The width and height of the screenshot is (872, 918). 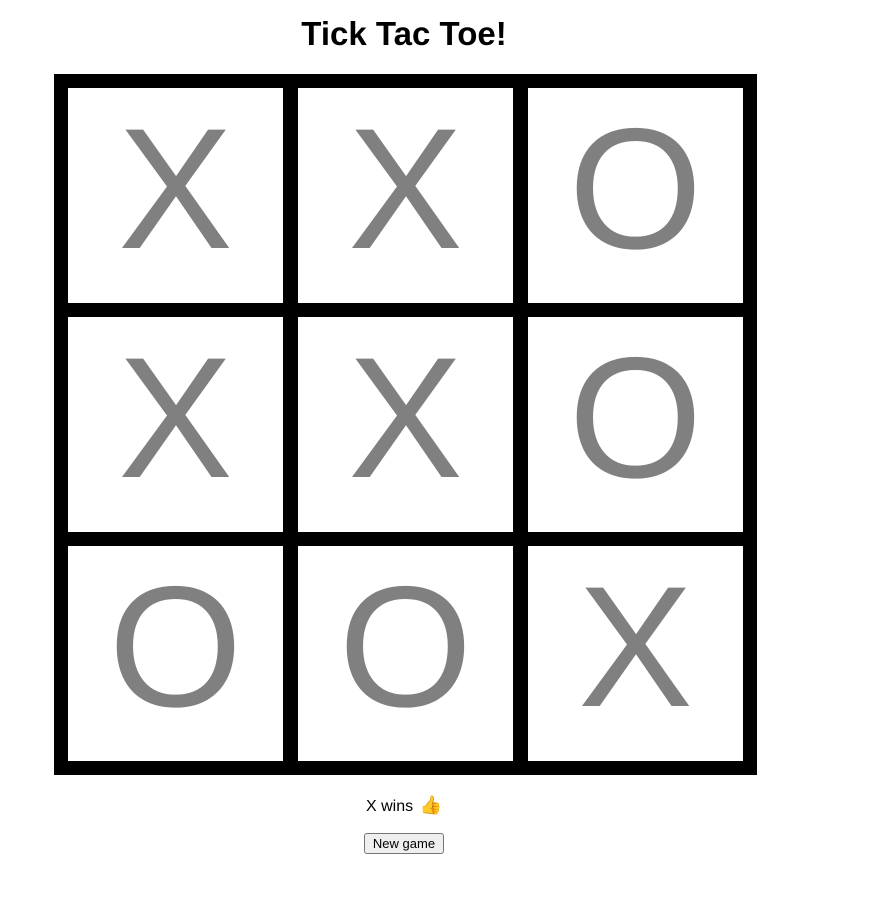 I want to click on board-cell-4: X, so click(x=175, y=424).